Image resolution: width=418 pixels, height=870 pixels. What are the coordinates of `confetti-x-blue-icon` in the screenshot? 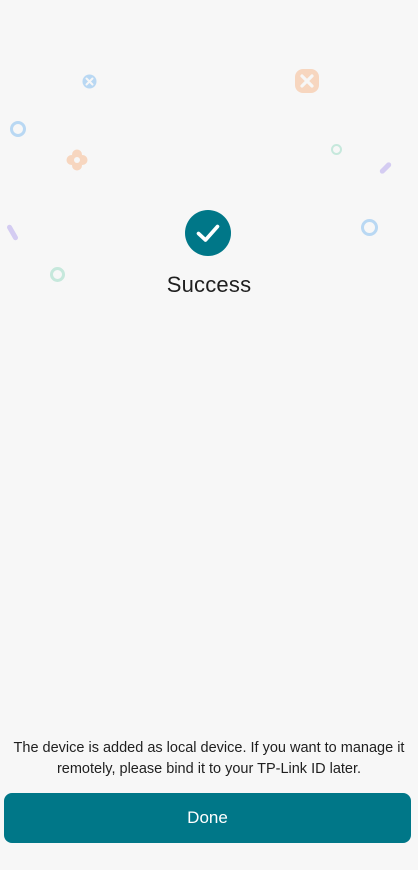 It's located at (89, 81).